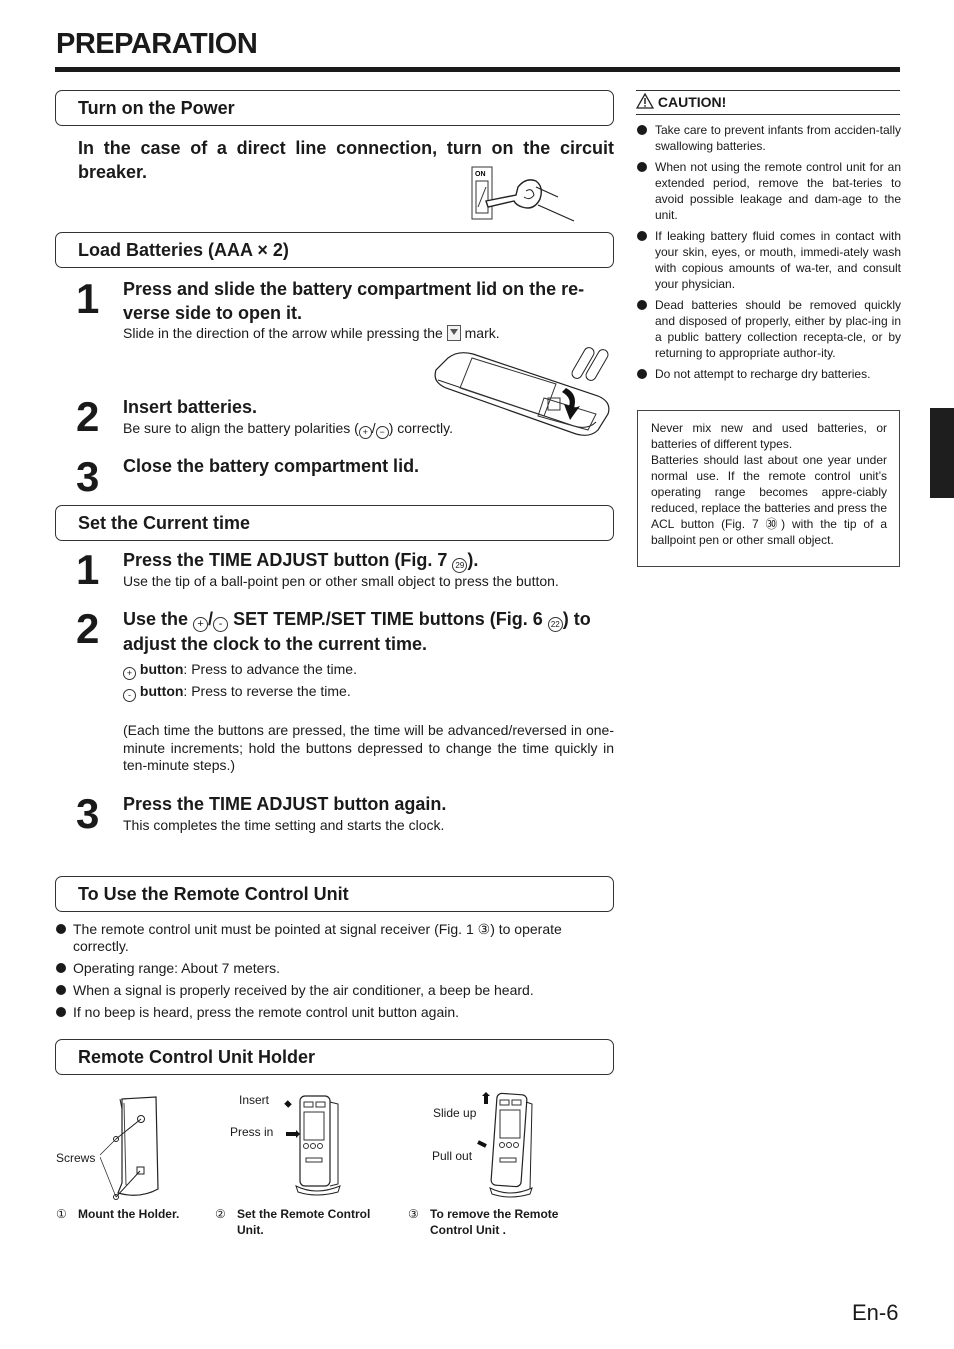 This screenshot has height=1349, width=954. Describe the element at coordinates (942, 453) in the screenshot. I see `chapter-tab-marker` at that location.